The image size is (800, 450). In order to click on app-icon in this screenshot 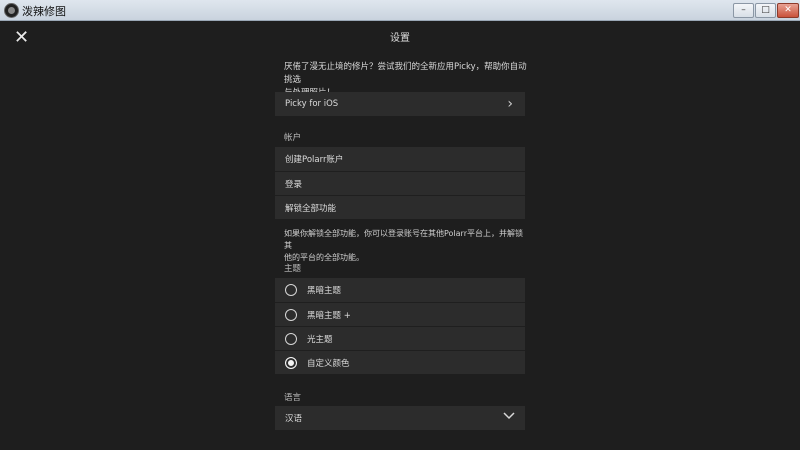, I will do `click(11, 10)`.